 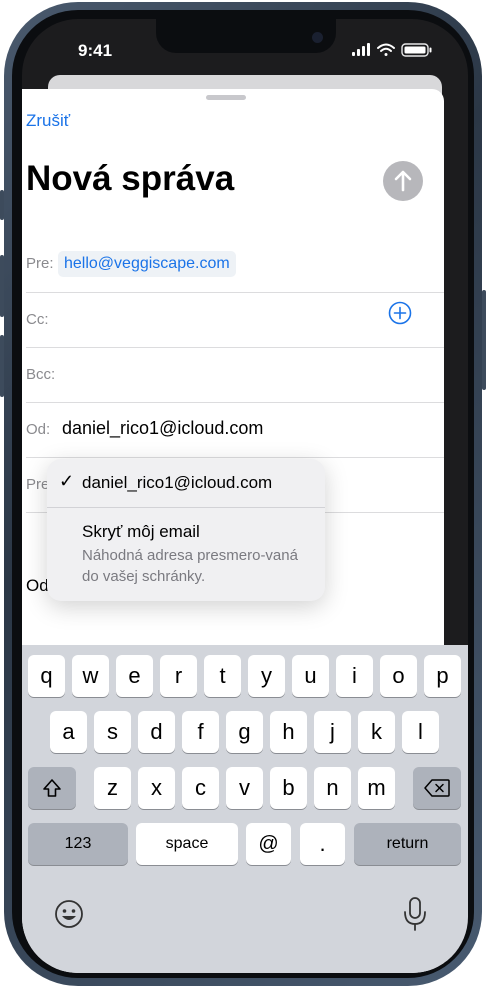 What do you see at coordinates (178, 676) in the screenshot?
I see `key-r: r` at bounding box center [178, 676].